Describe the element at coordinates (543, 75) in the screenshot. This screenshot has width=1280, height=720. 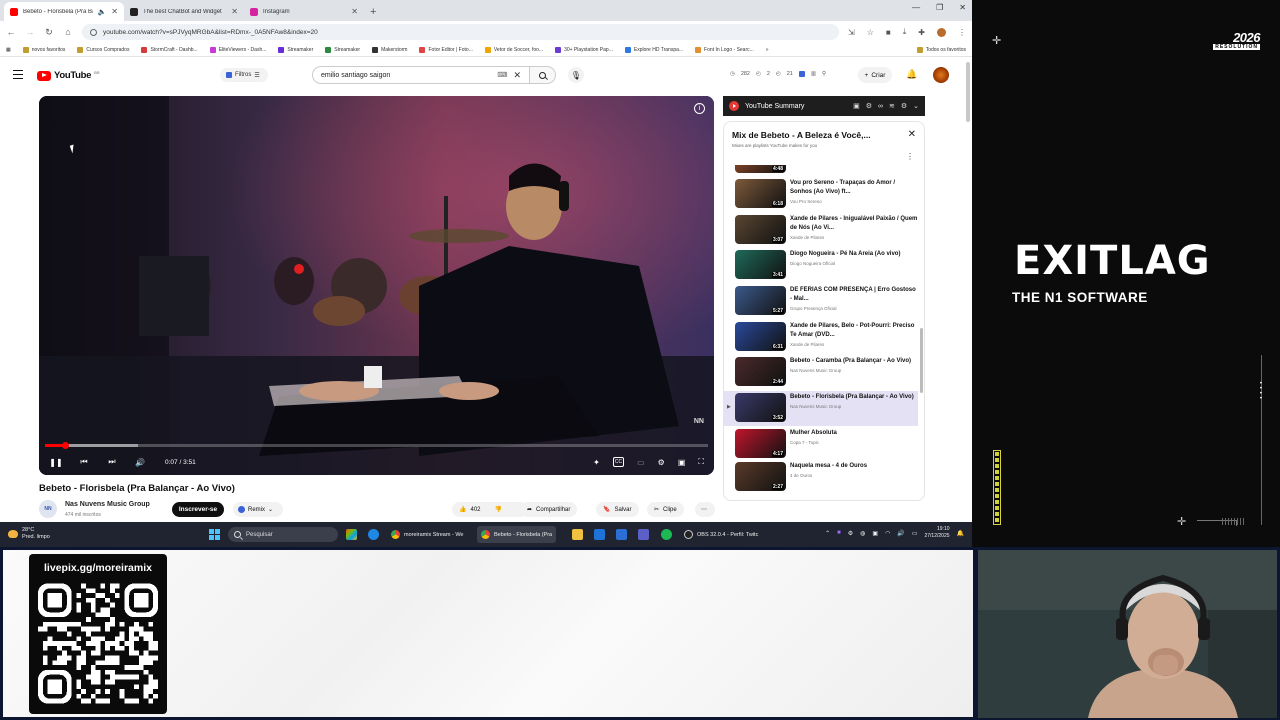
I see `search-button` at that location.